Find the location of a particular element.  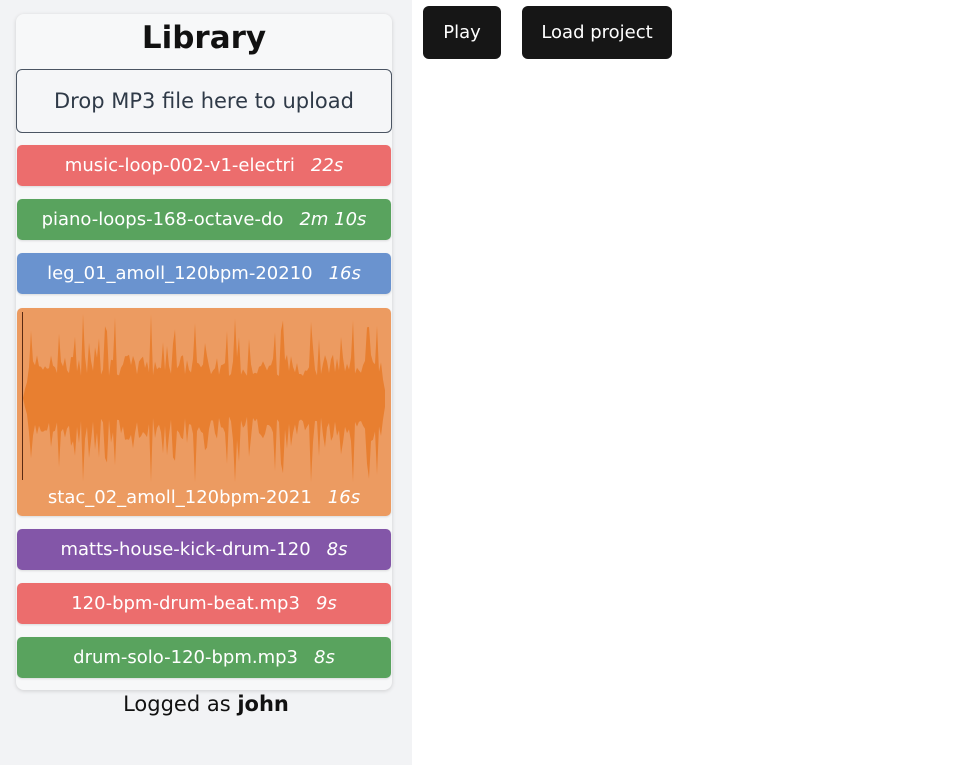

logged-prefix: Logged as is located at coordinates (177, 704).